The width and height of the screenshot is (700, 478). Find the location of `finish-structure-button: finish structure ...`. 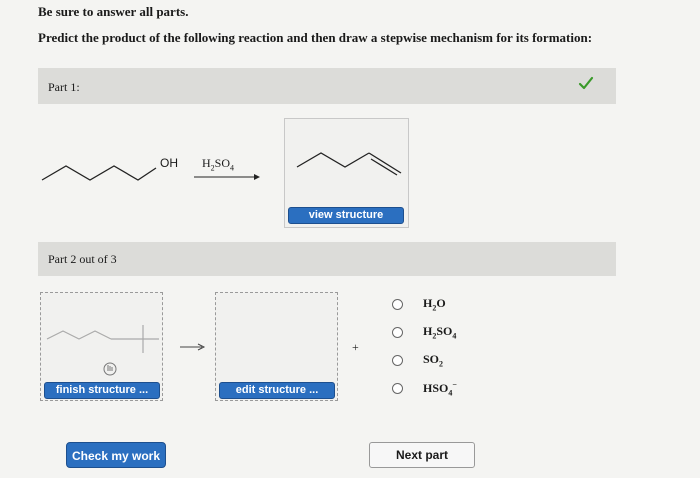

finish-structure-button: finish structure ... is located at coordinates (102, 390).